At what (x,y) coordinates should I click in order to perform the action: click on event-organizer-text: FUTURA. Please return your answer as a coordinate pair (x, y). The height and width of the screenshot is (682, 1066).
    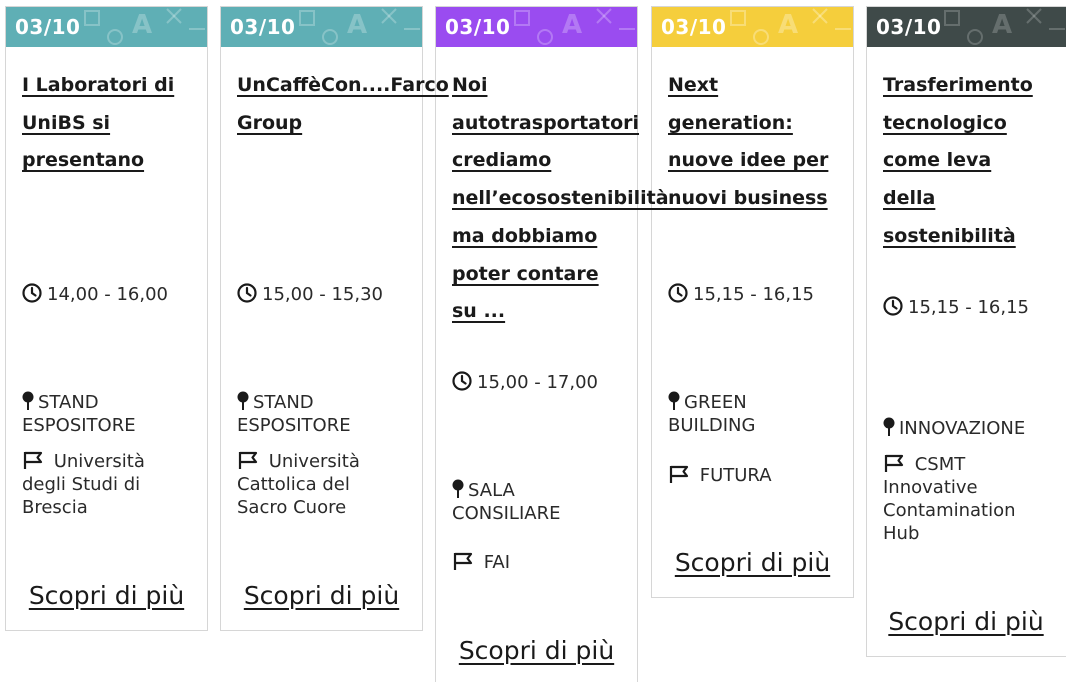
    Looking at the image, I should click on (733, 475).